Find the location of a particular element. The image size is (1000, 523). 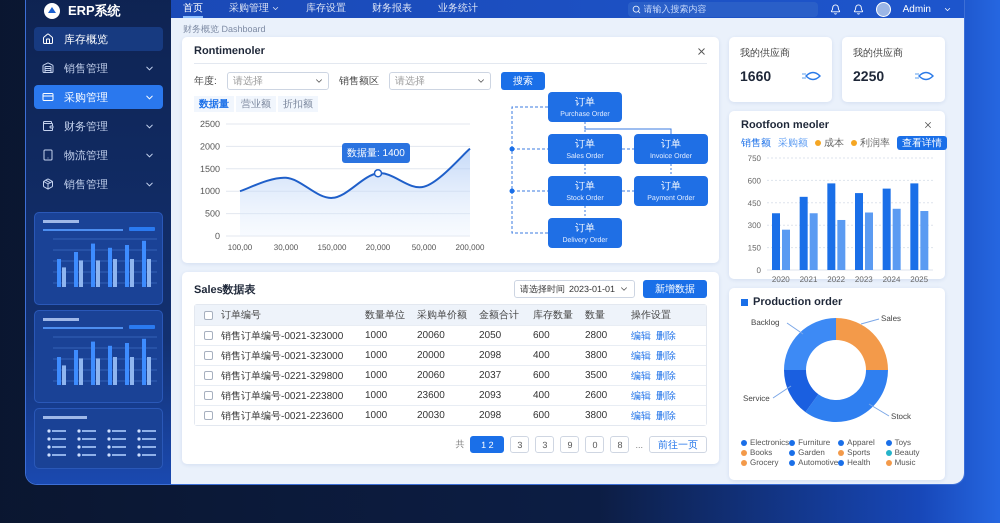

axis-label: 20,000 is located at coordinates (378, 247).